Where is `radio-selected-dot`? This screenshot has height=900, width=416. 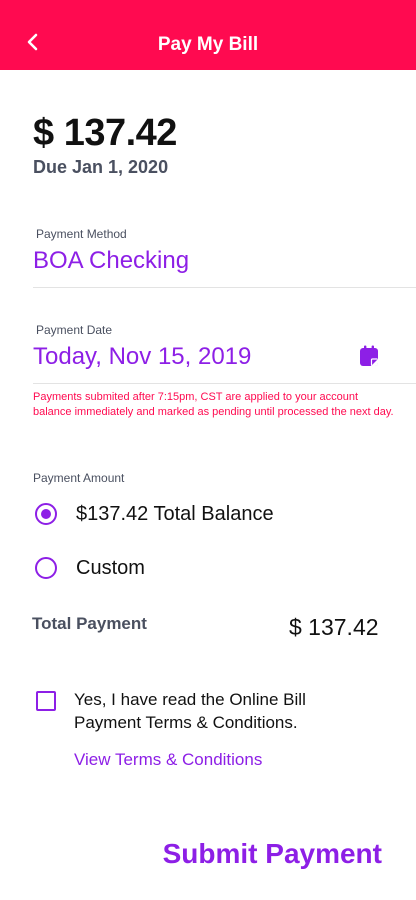 radio-selected-dot is located at coordinates (46, 514).